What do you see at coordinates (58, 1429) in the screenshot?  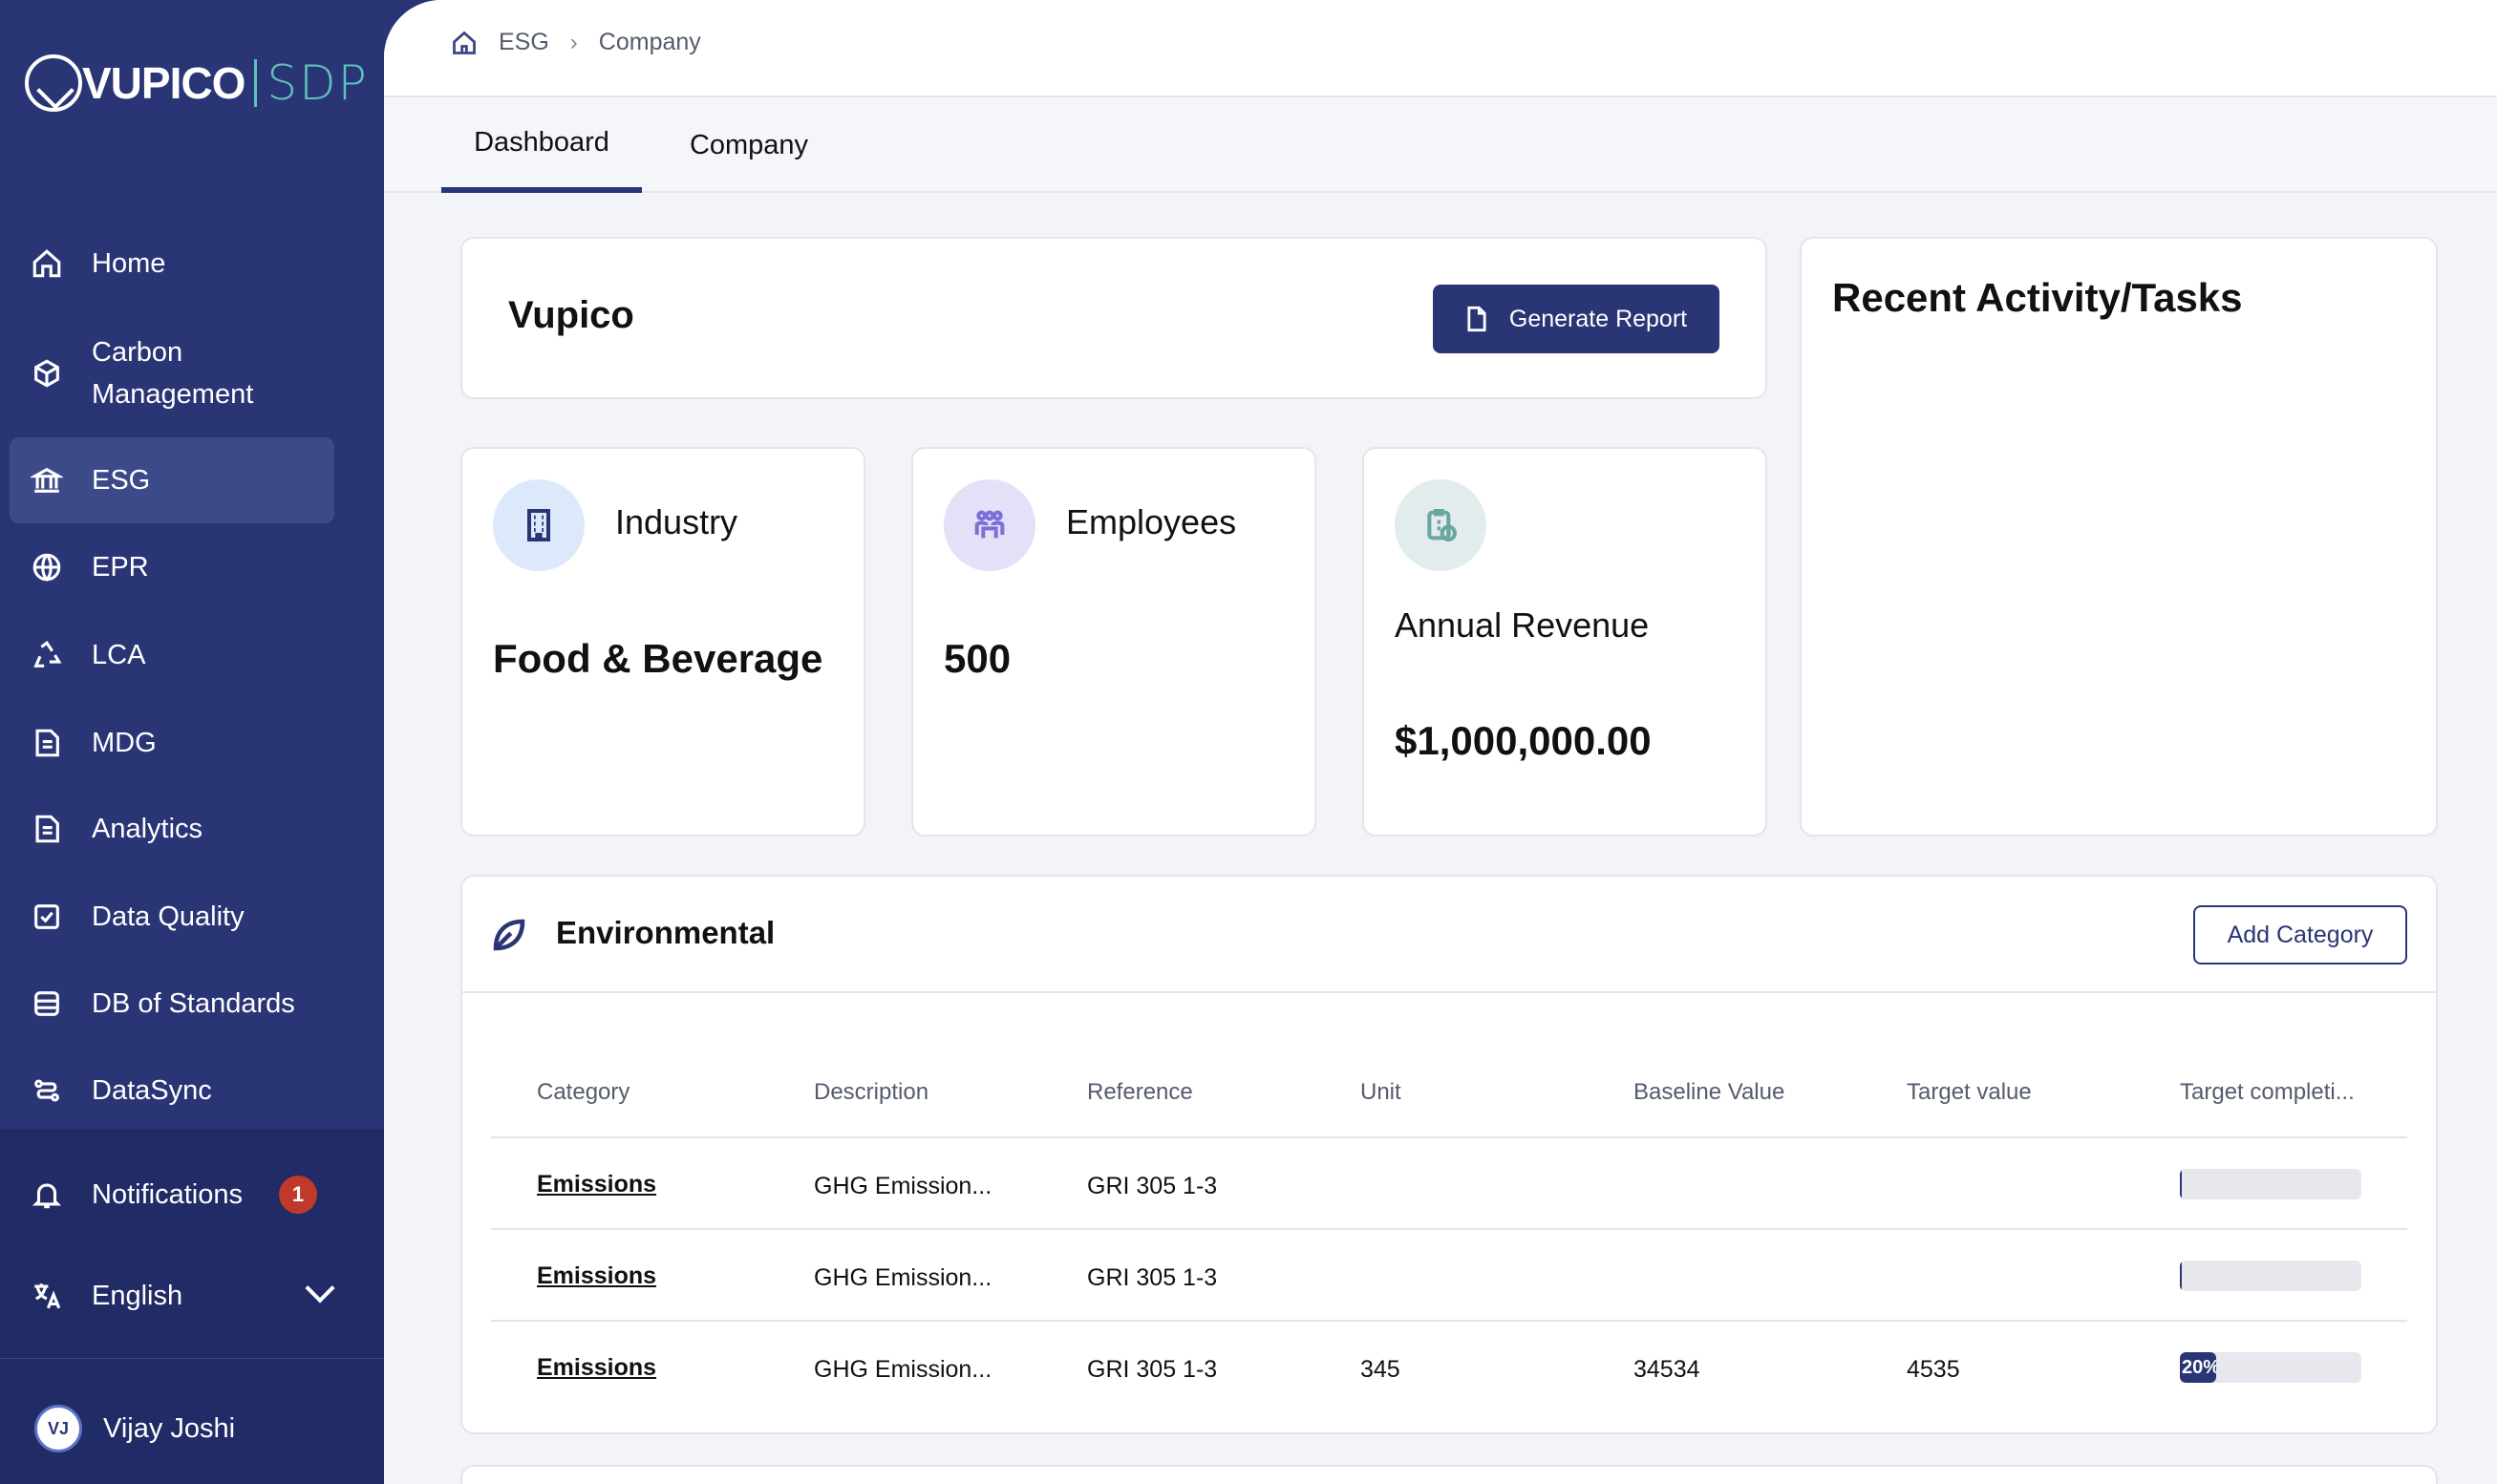 I see `avatar: VJ` at bounding box center [58, 1429].